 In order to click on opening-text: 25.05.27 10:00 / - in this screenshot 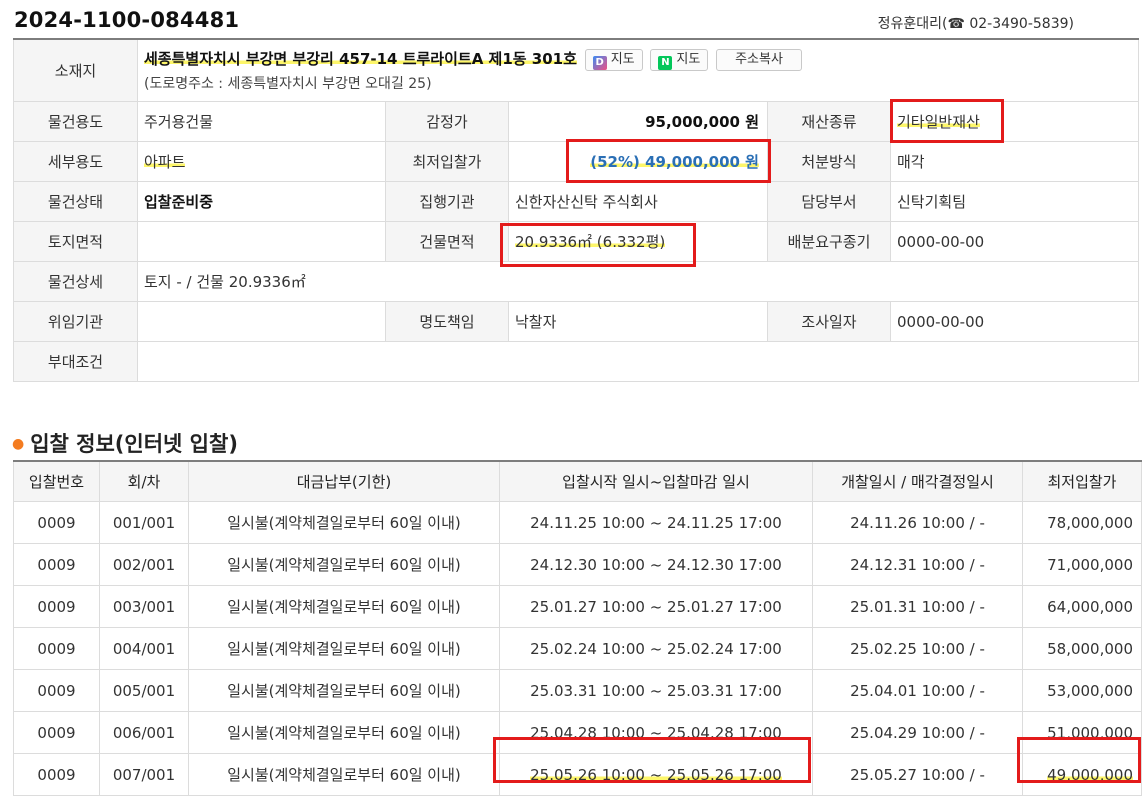, I will do `click(917, 774)`.